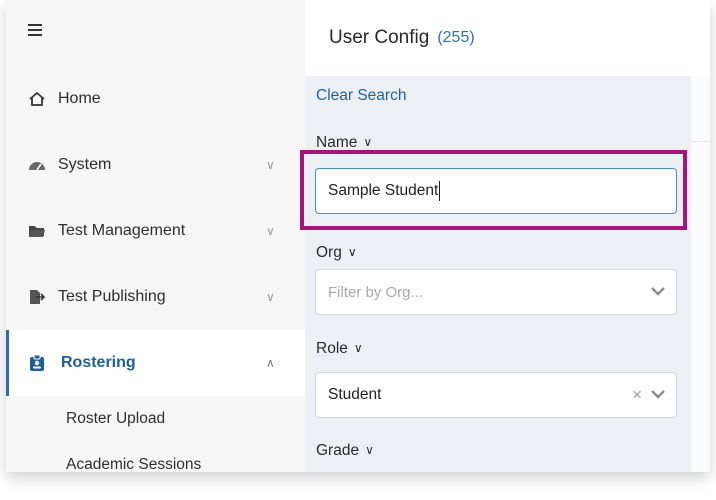 Image resolution: width=716 pixels, height=500 pixels. What do you see at coordinates (329, 252) in the screenshot?
I see `org-filter-label: Org` at bounding box center [329, 252].